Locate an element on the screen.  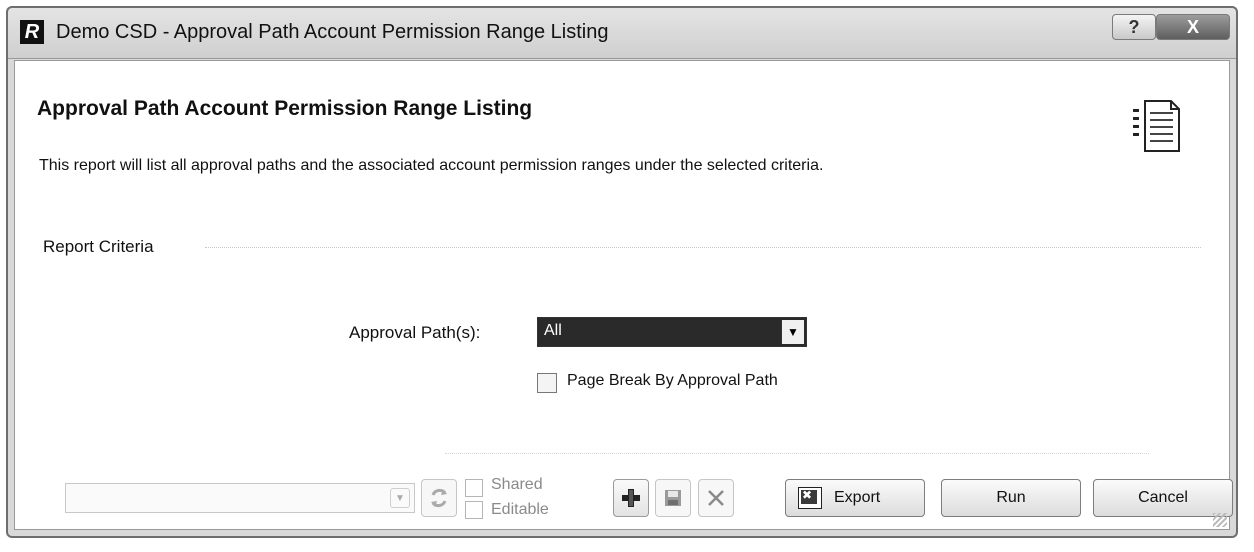
delete-icon is located at coordinates (716, 498).